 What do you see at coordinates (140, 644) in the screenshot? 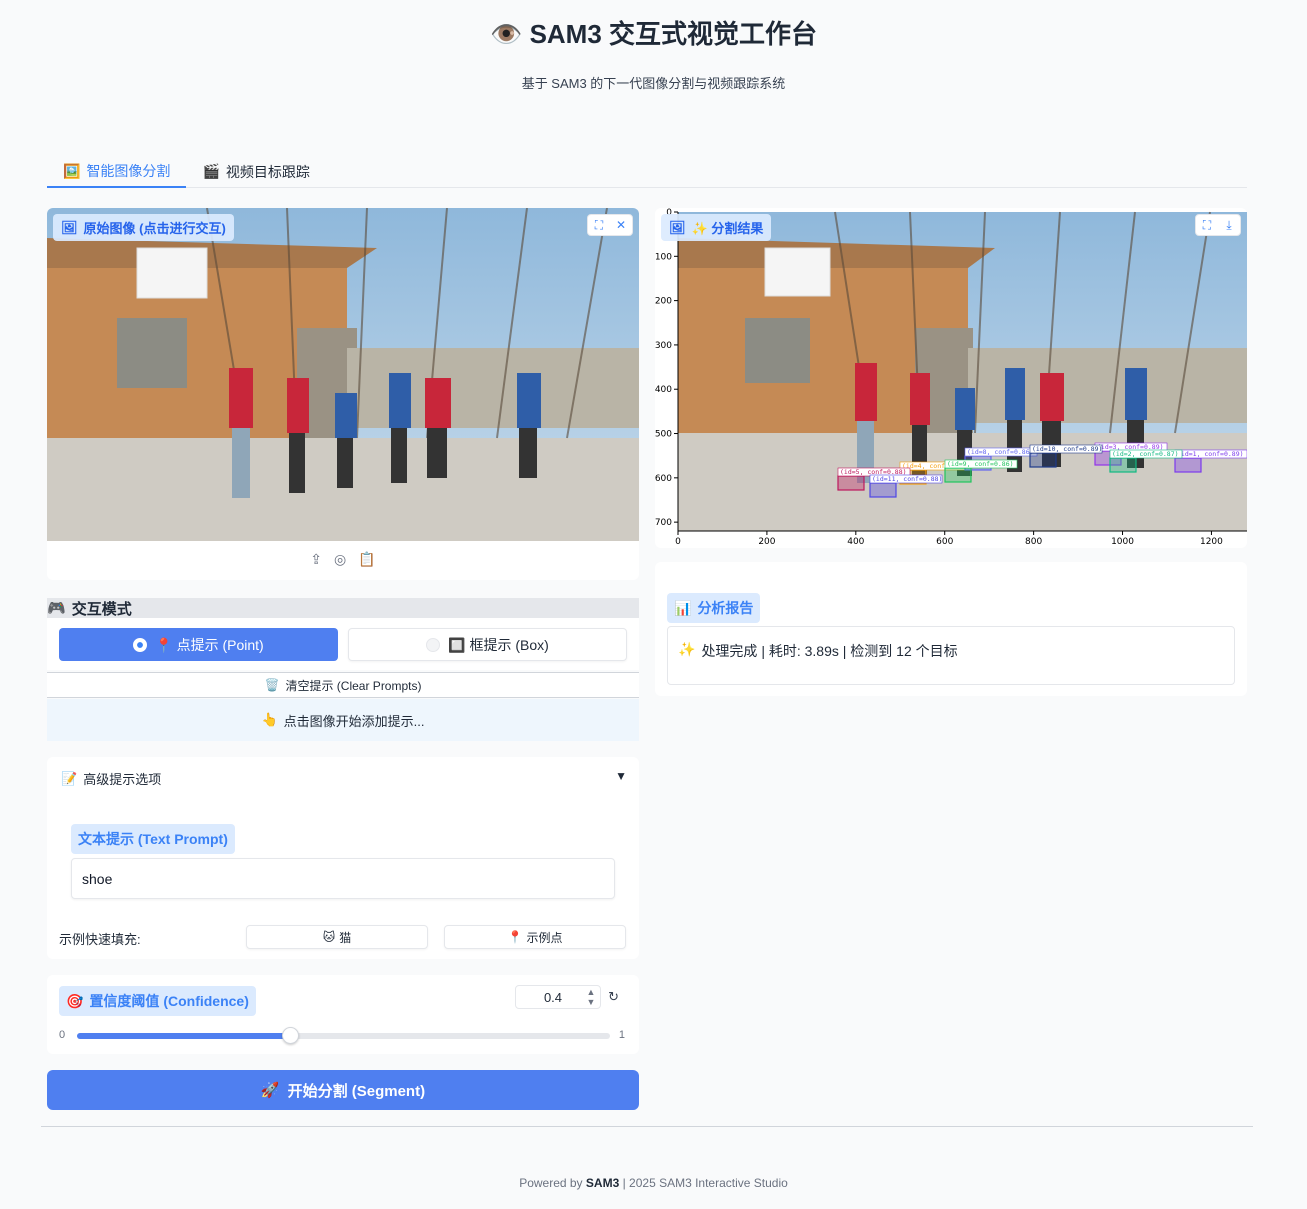
I see `radio-selected-icon` at bounding box center [140, 644].